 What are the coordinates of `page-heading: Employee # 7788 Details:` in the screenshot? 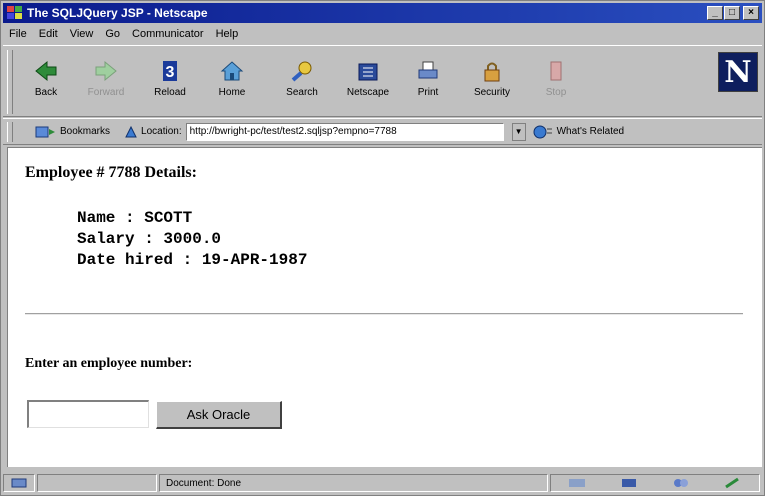 It's located at (111, 172).